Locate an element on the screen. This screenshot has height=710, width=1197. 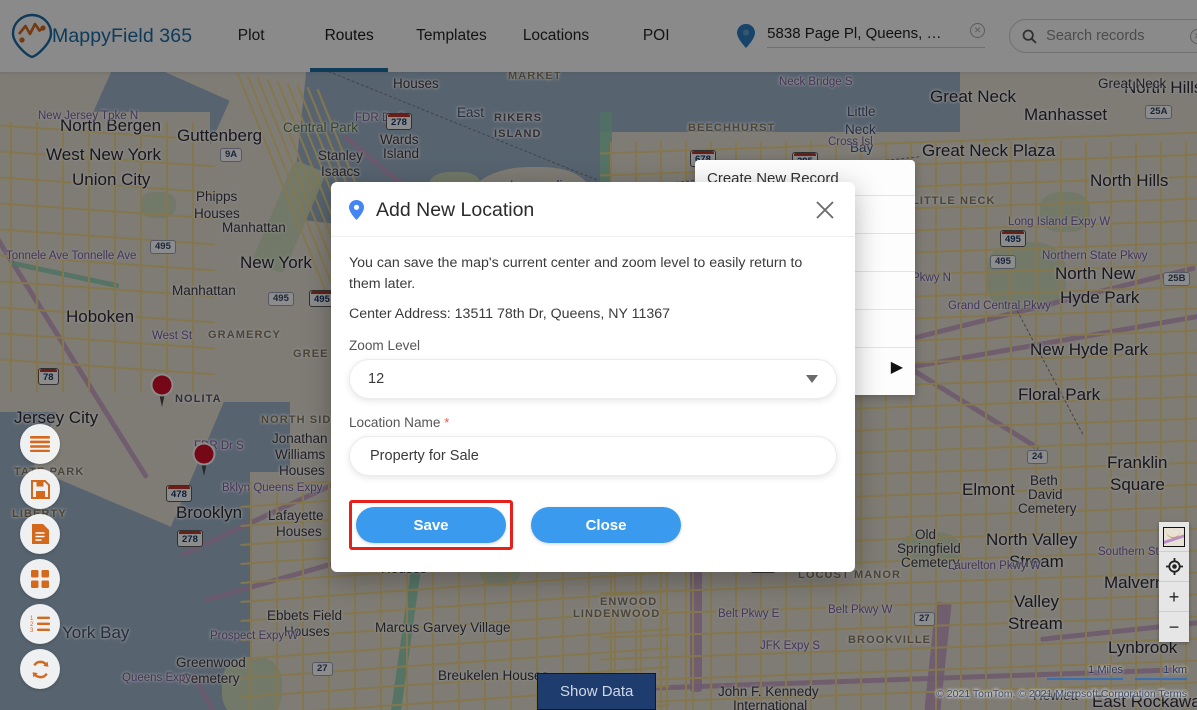
map-label: Brooklyn is located at coordinates (209, 512).